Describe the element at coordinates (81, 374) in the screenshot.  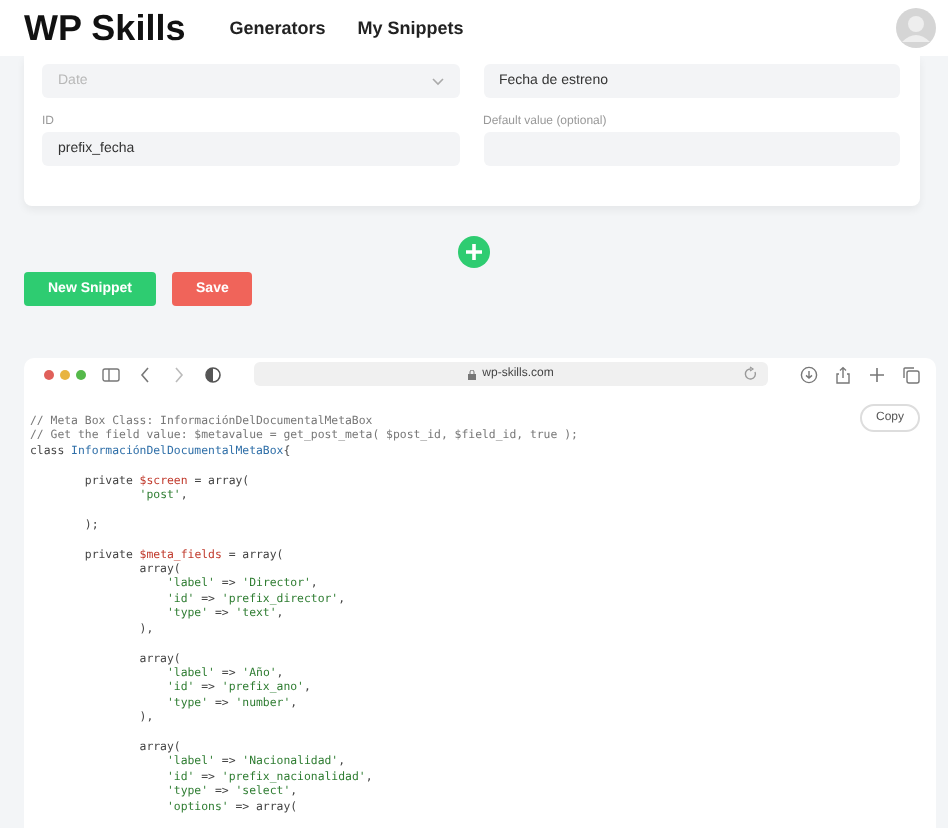
I see `maximize-dot-icon` at that location.